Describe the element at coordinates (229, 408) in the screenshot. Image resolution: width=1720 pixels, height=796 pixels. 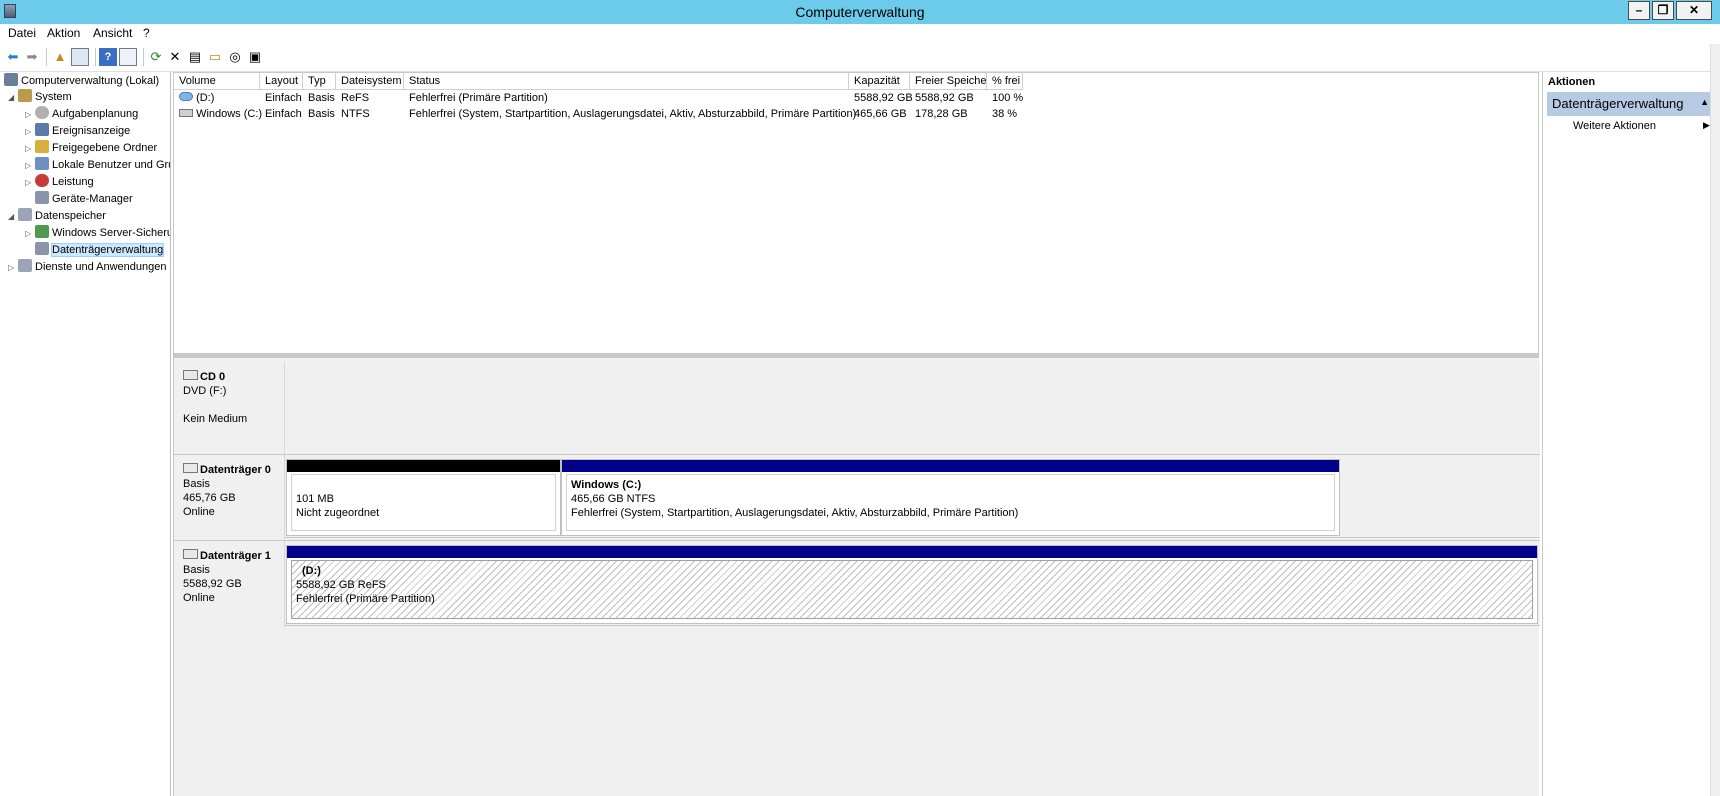
I see `disk-label-cd0: CD 0 DVD (F:) Kein Medium` at that location.